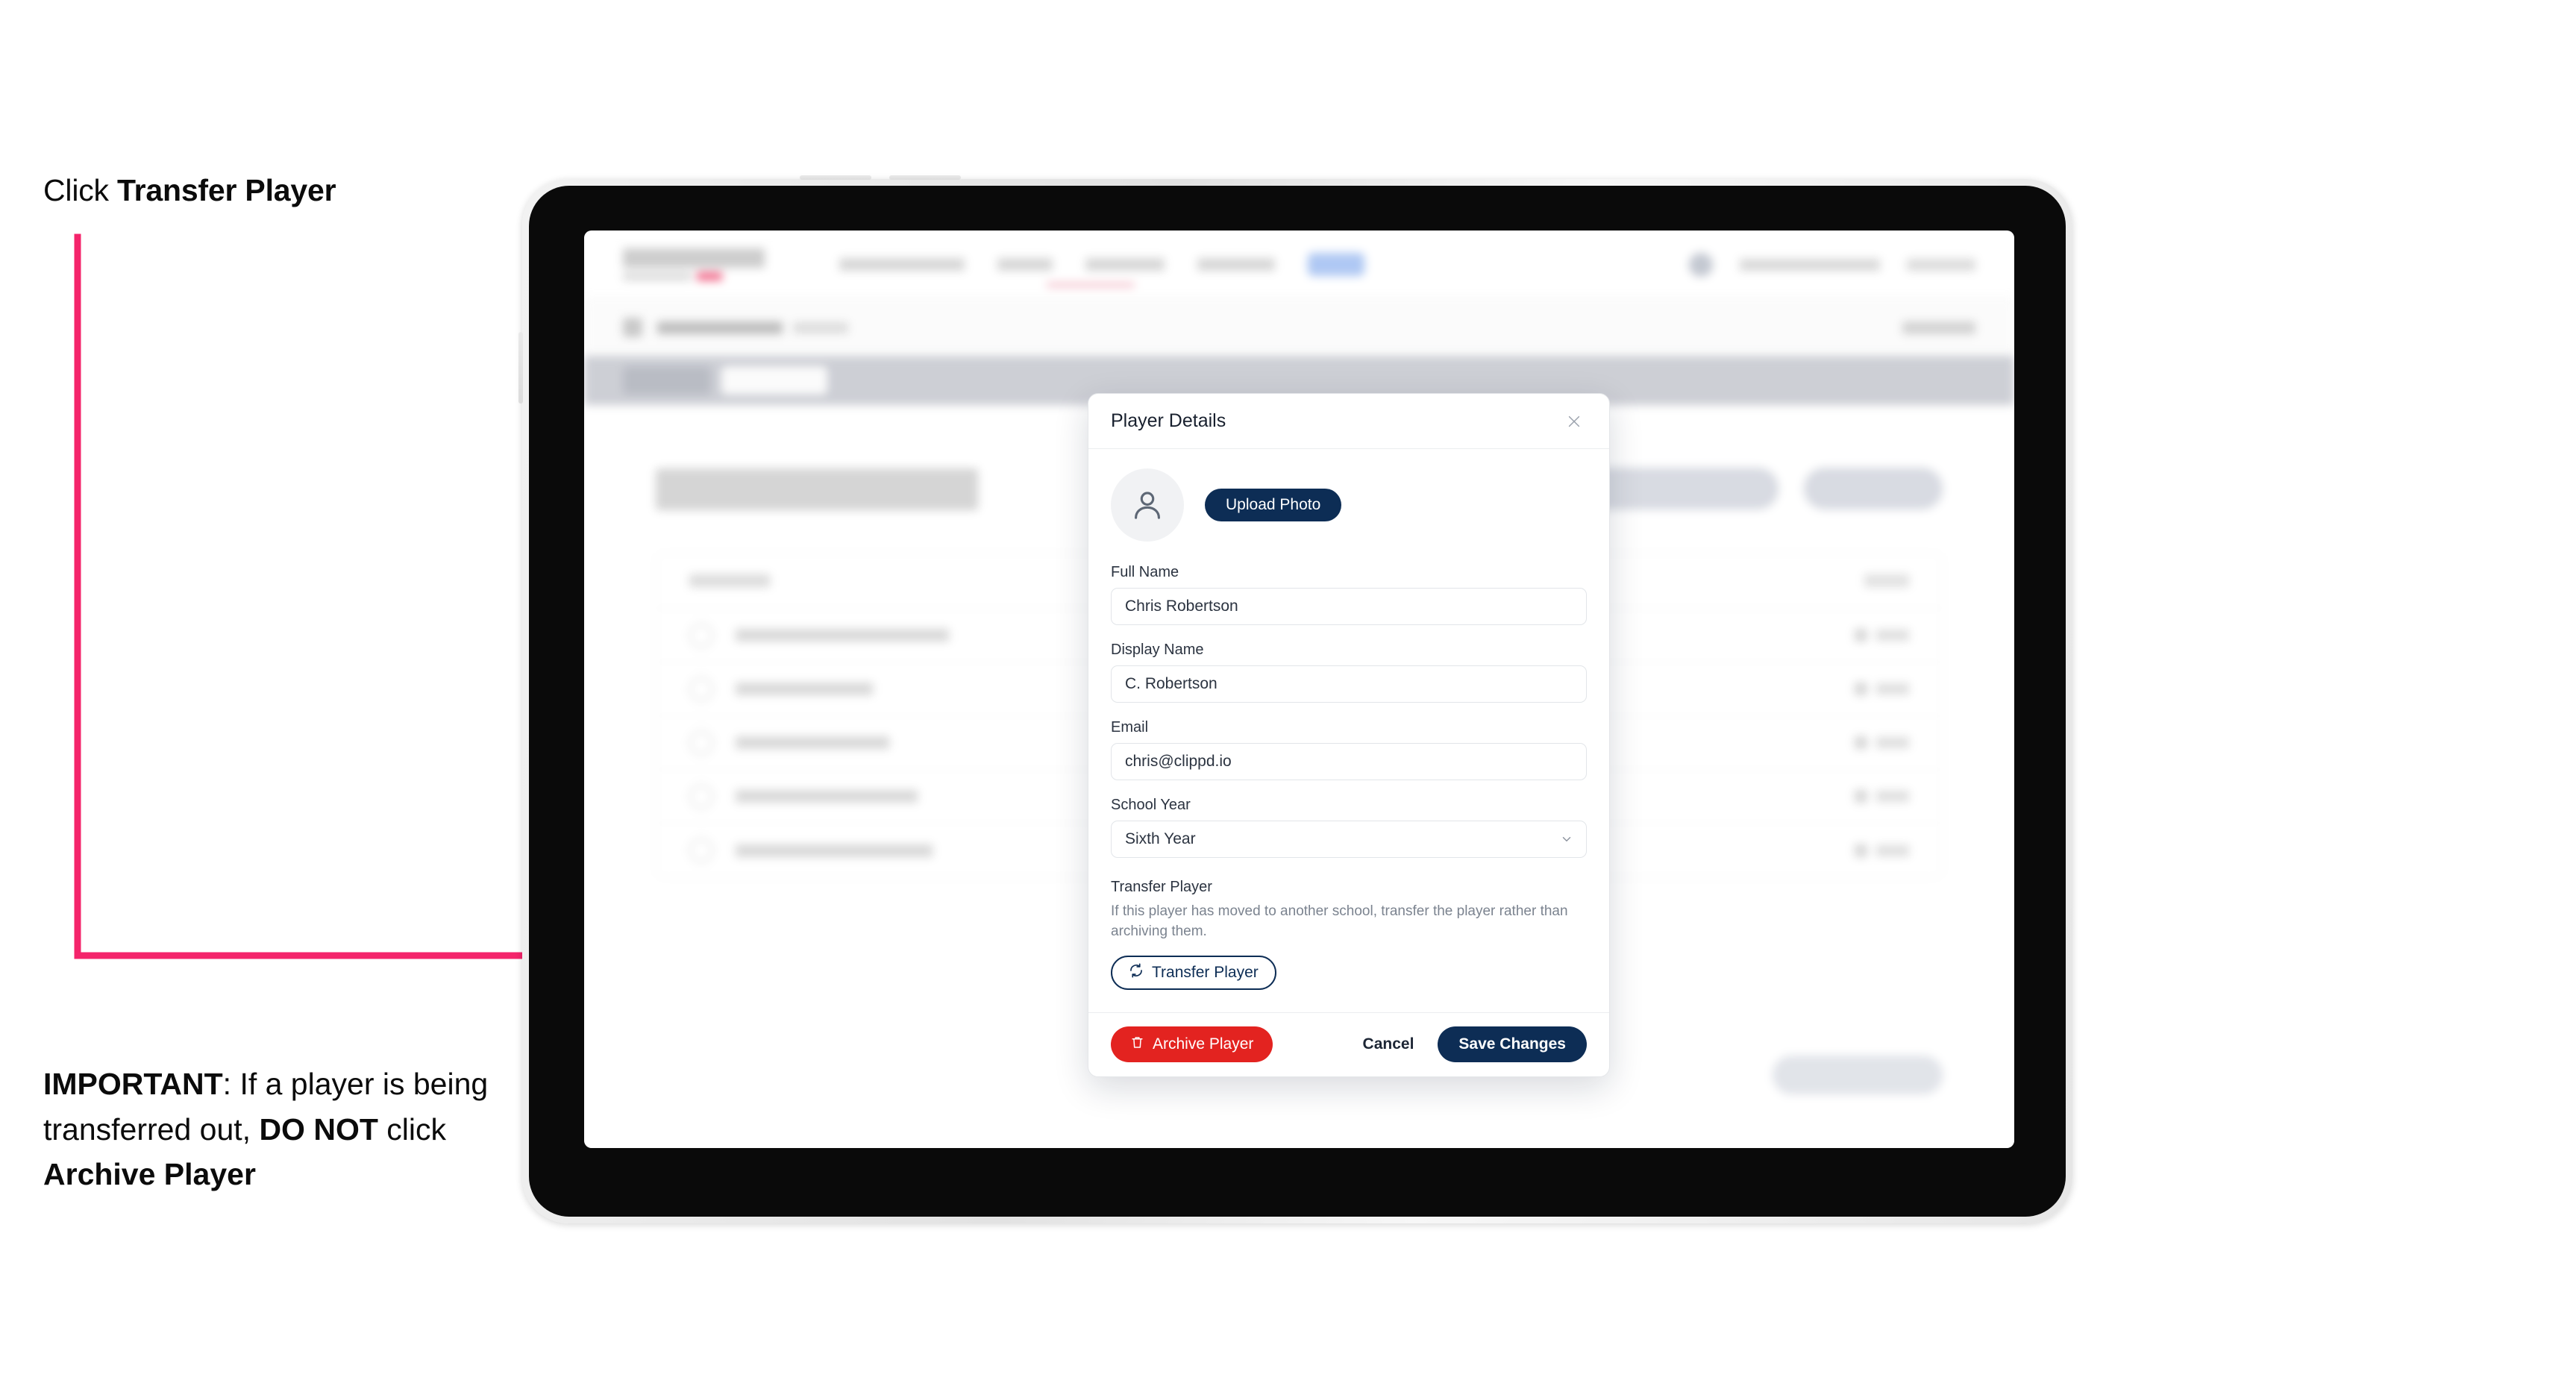 The height and width of the screenshot is (1386, 2576). What do you see at coordinates (1349, 684) in the screenshot?
I see `display-name-input` at bounding box center [1349, 684].